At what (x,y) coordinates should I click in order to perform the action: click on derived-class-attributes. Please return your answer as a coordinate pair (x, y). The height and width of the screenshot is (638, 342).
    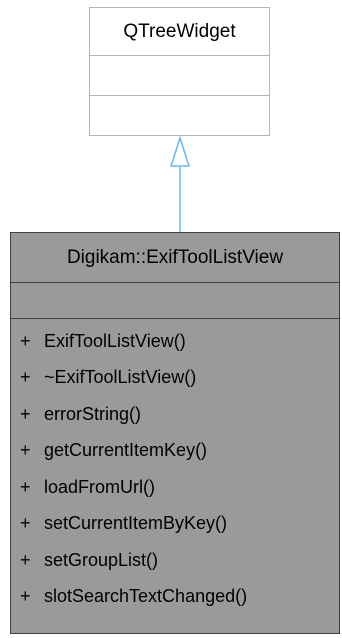
    Looking at the image, I should click on (175, 301).